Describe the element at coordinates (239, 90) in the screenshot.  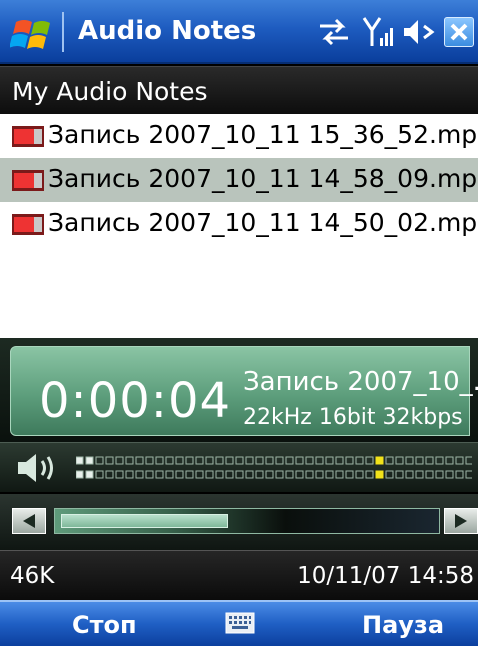
I see `folder-header: My Audio Notes` at that location.